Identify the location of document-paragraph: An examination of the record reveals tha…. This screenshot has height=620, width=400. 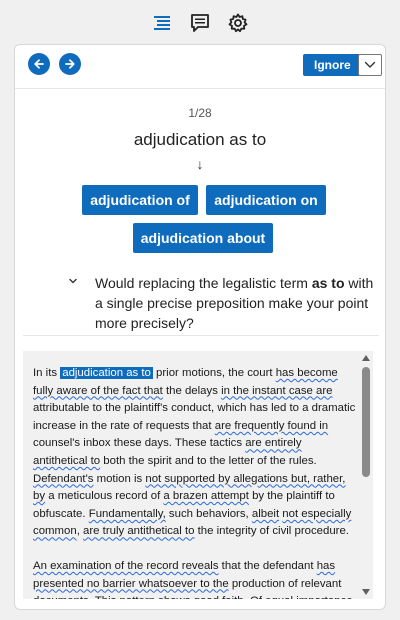
(196, 578).